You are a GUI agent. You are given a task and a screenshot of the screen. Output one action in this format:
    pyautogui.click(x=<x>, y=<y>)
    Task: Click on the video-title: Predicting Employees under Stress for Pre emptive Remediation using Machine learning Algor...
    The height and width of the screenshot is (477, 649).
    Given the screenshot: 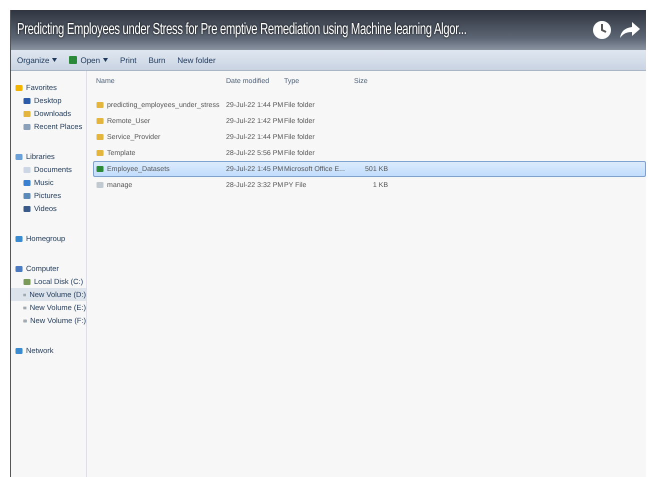 What is the action you would take?
    pyautogui.click(x=242, y=30)
    